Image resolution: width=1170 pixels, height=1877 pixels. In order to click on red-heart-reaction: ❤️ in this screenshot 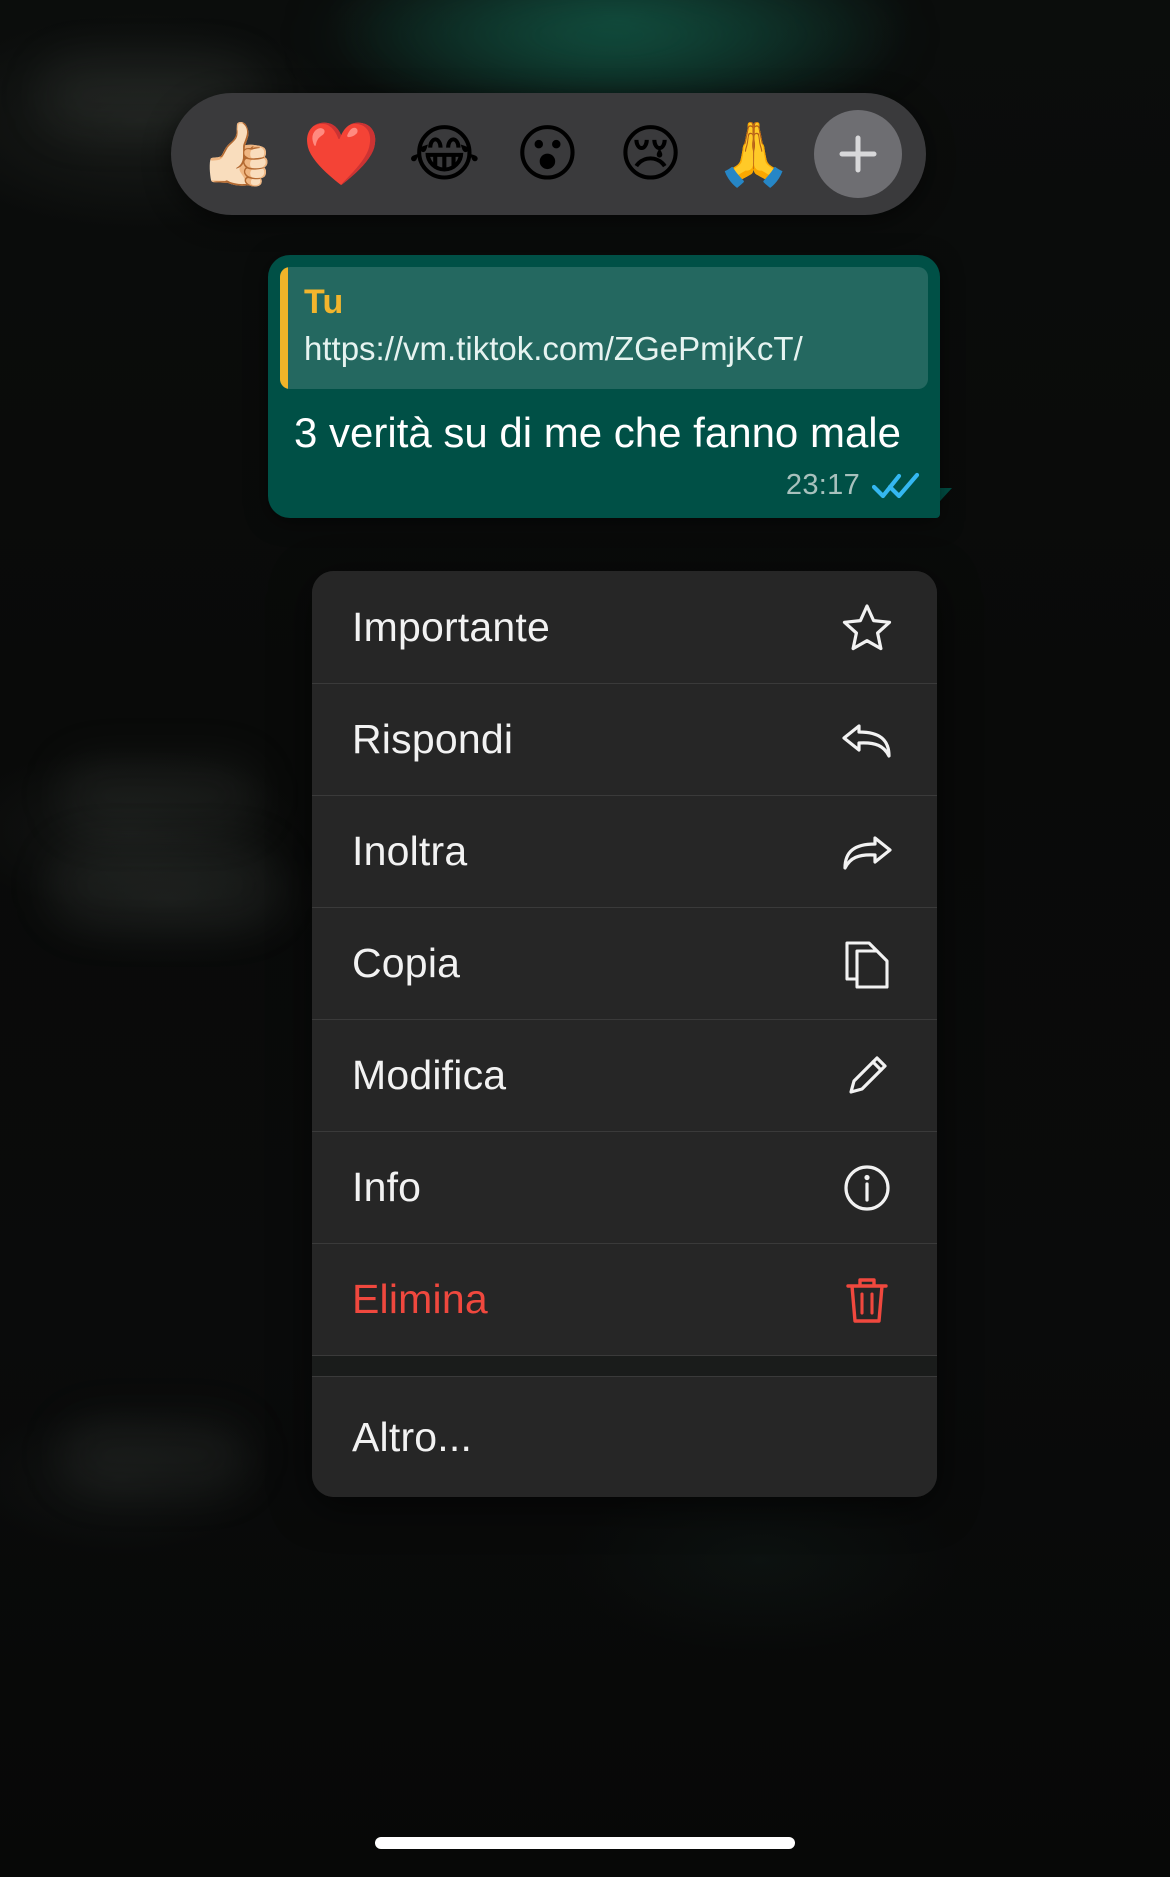, I will do `click(341, 154)`.